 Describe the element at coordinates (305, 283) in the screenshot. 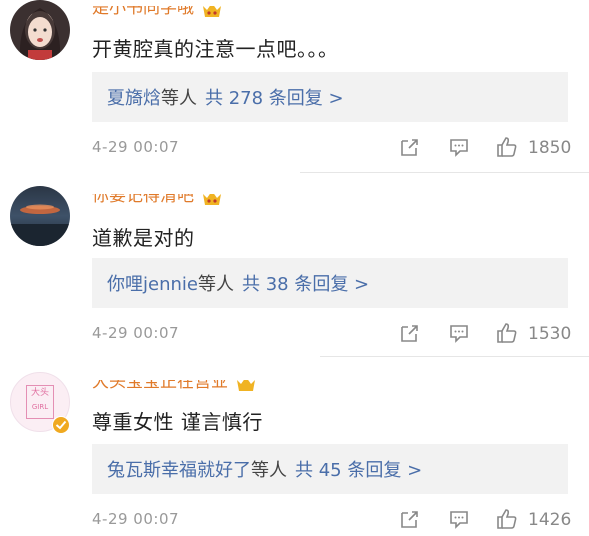

I see `reply-count: 共 38 条回复 >` at that location.